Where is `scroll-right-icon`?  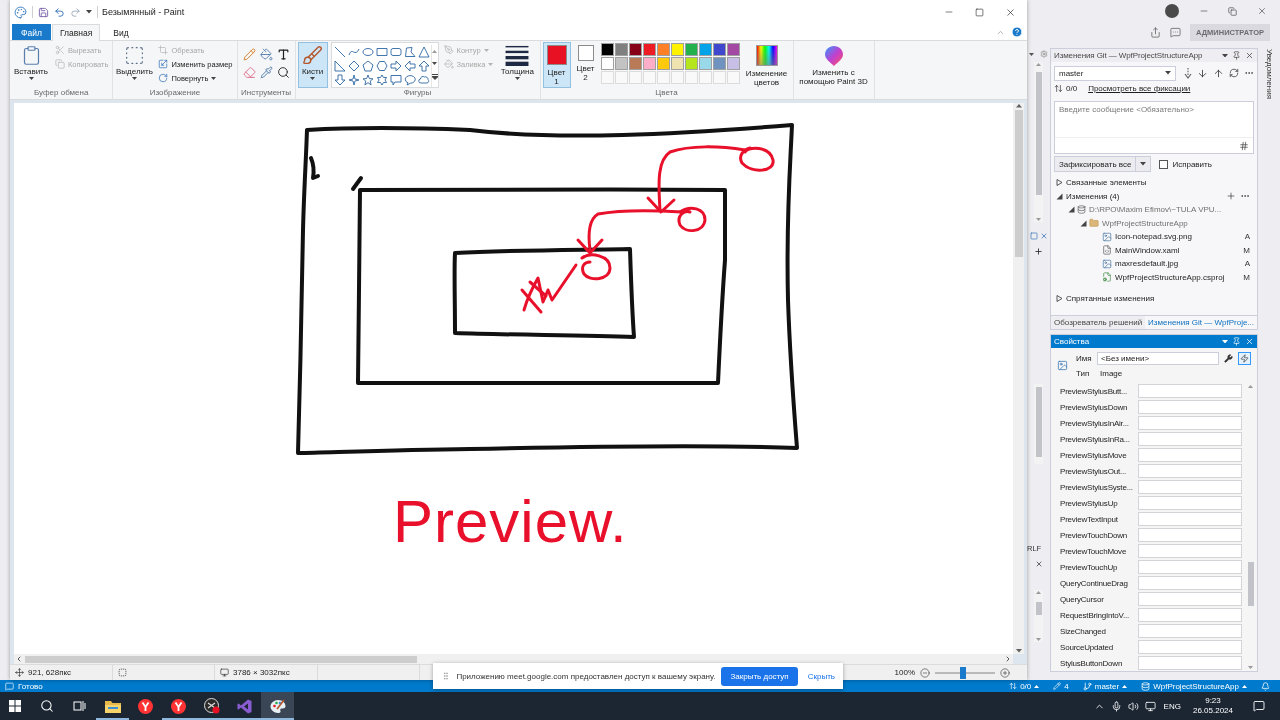
scroll-right-icon is located at coordinates (1008, 659).